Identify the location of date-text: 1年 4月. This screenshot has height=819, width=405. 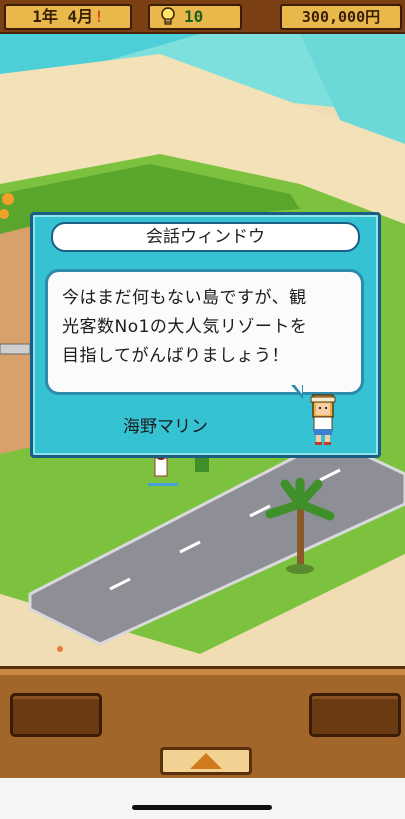
(63, 16).